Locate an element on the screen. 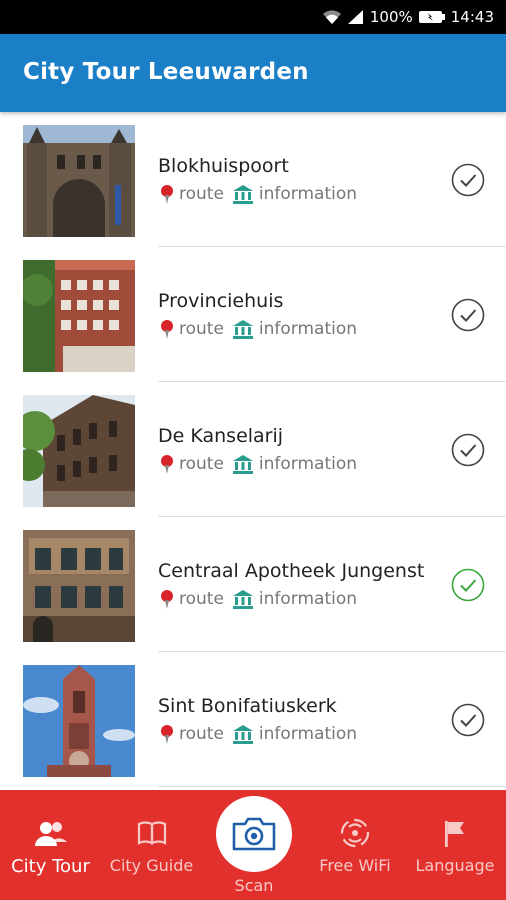 The height and width of the screenshot is (900, 506). book-icon is located at coordinates (152, 833).